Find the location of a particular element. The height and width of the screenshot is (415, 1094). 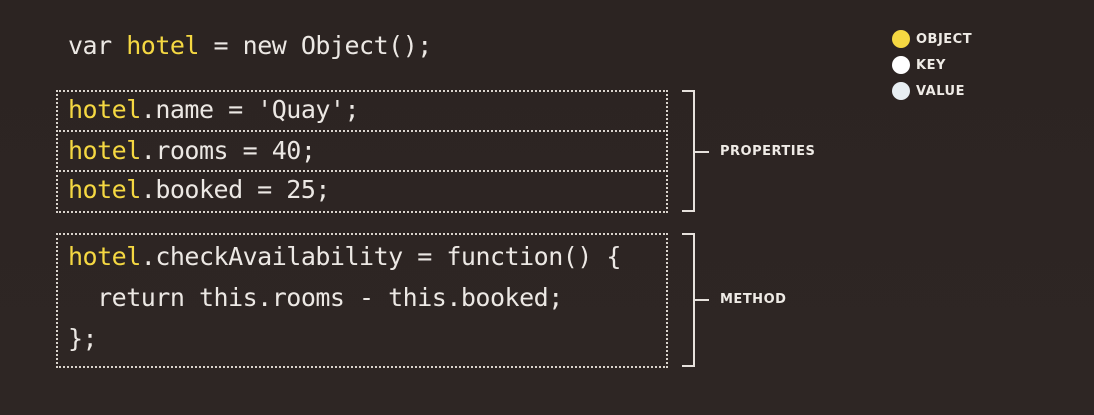

legend-item-object: OBJECT is located at coordinates (932, 39).